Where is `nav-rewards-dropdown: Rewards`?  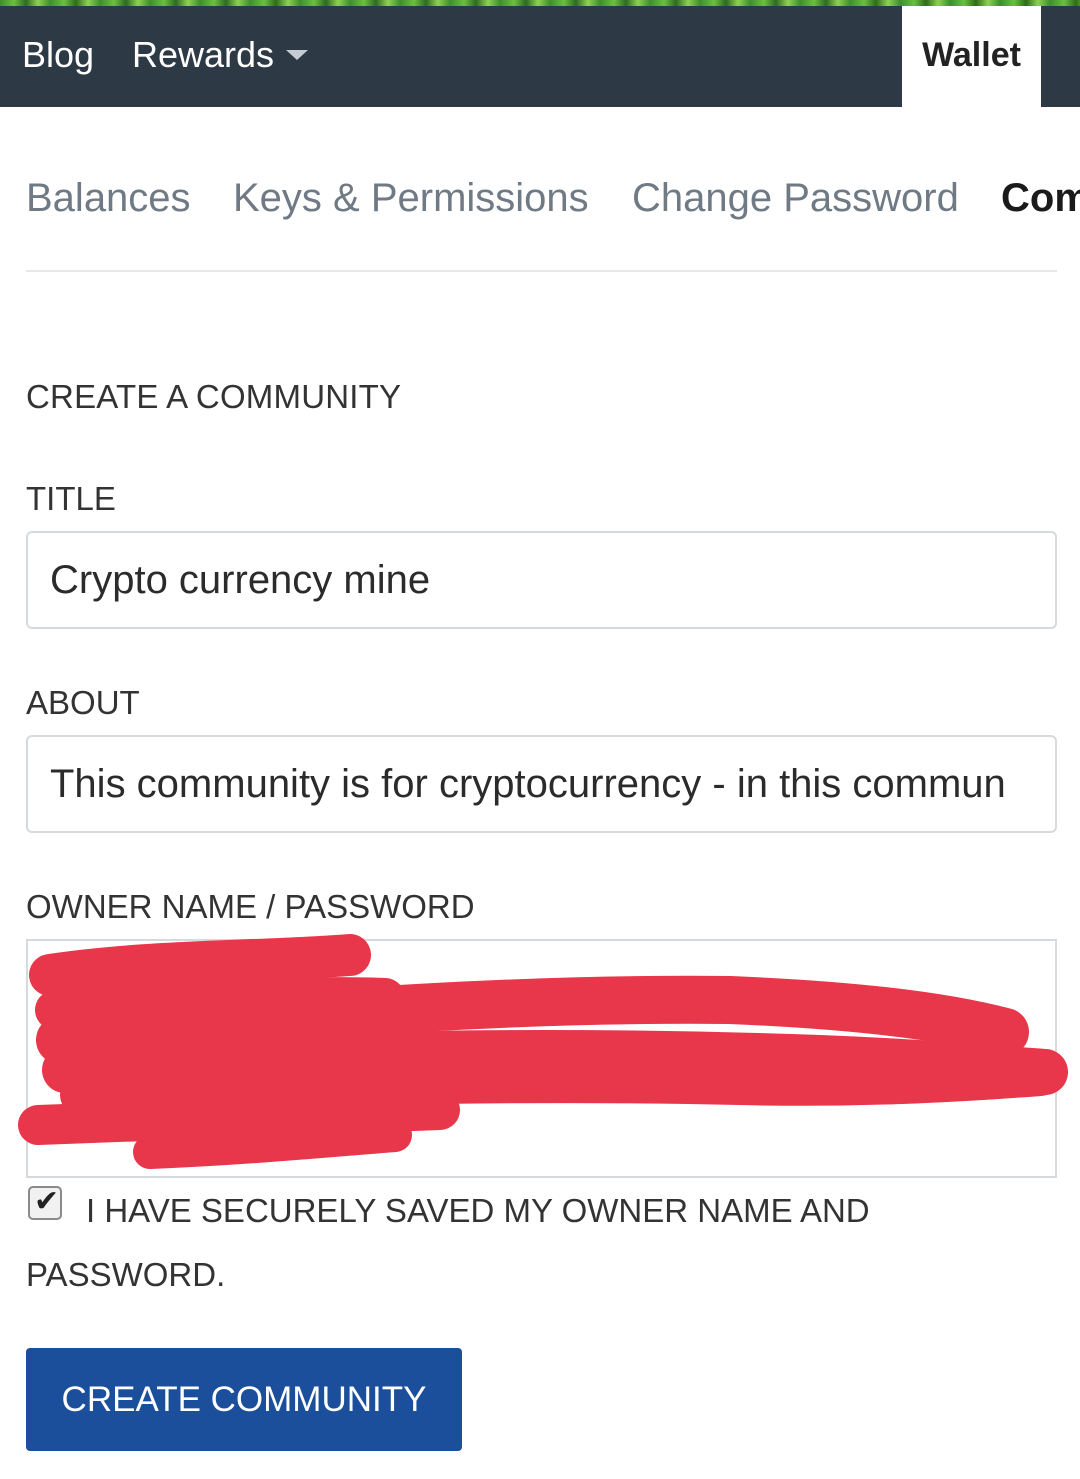 nav-rewards-dropdown: Rewards is located at coordinates (220, 56).